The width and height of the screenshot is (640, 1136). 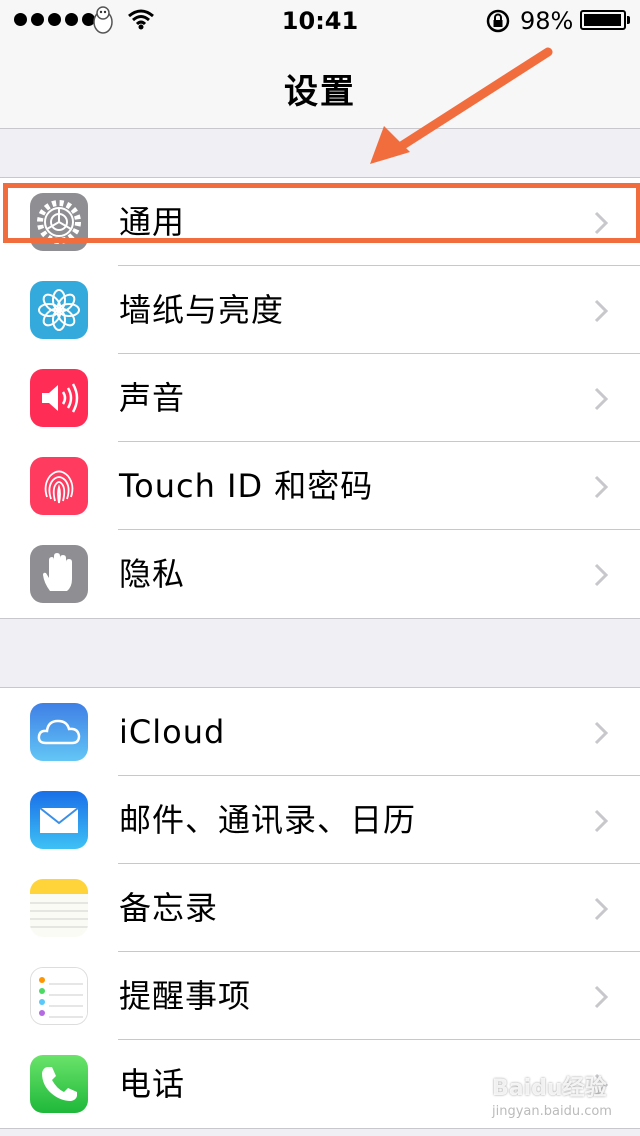 I want to click on fingerprint-icon, so click(x=59, y=486).